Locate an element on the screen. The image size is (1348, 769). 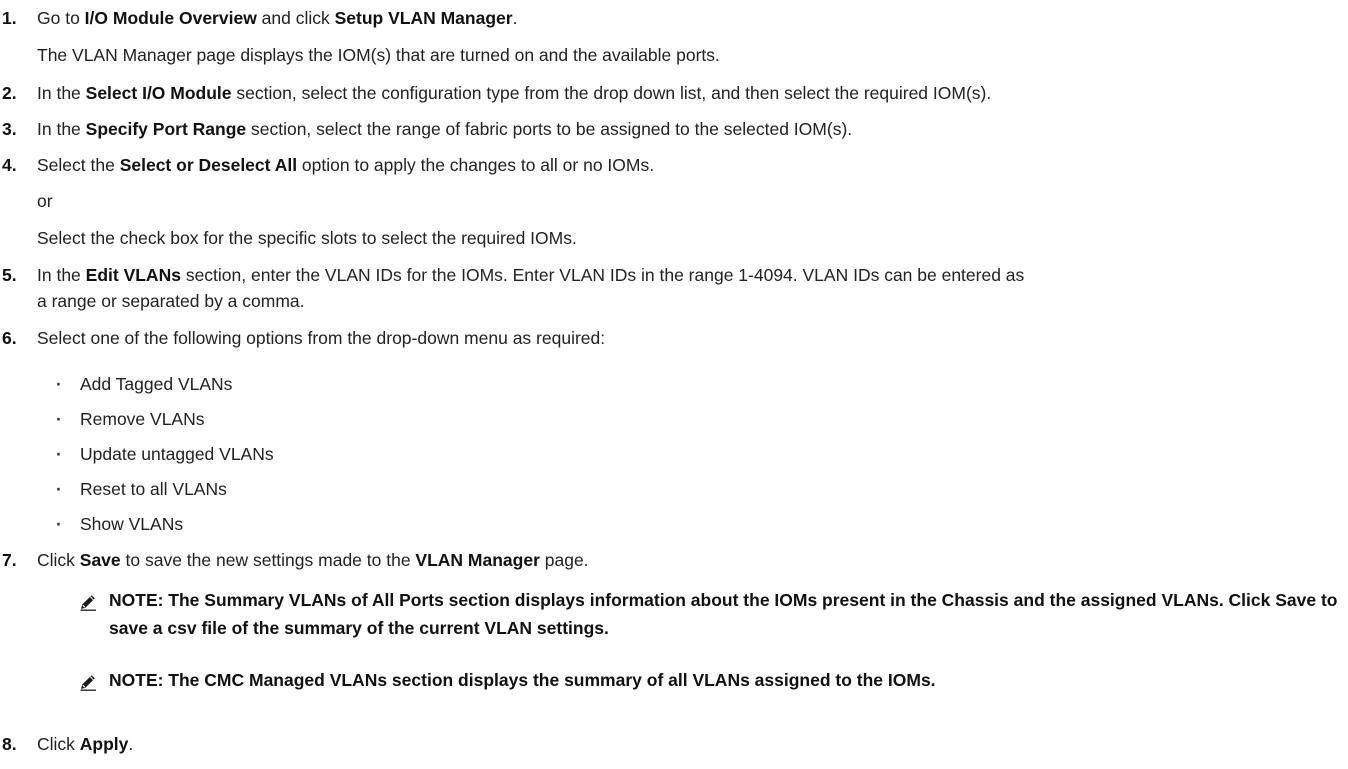
bold-run: Specify Port Range is located at coordinates (166, 129).